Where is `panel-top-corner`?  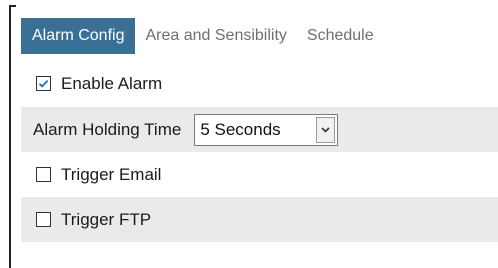 panel-top-corner is located at coordinates (12, 6).